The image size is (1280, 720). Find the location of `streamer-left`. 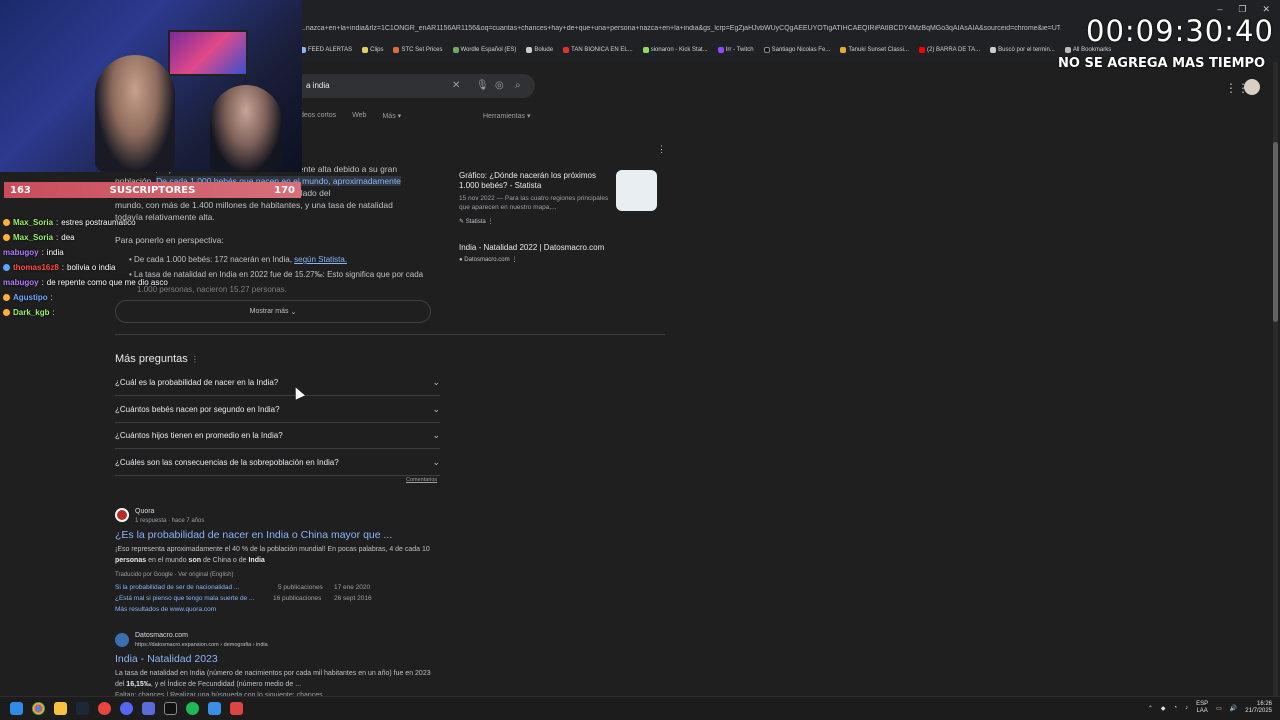

streamer-left is located at coordinates (135, 113).